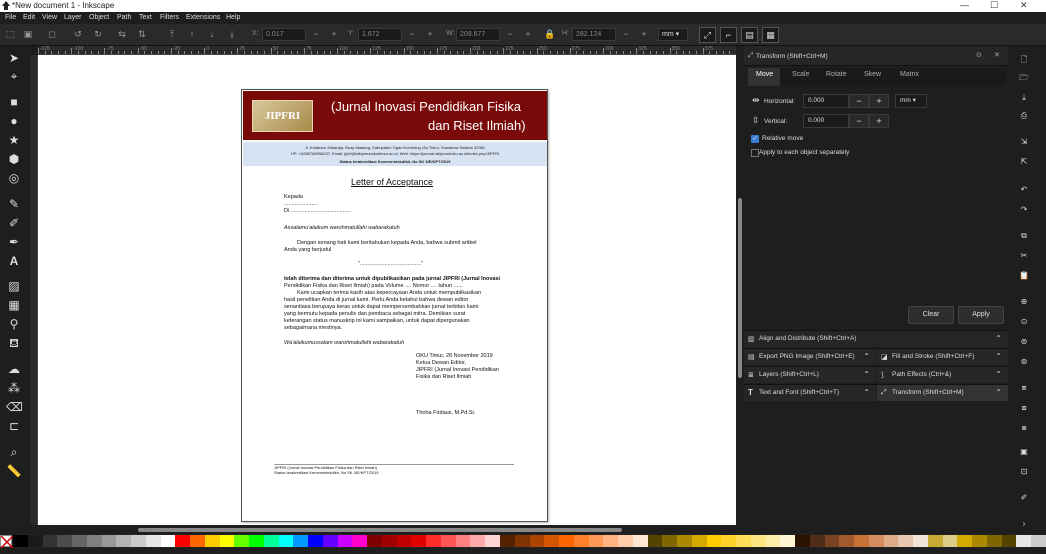  Describe the element at coordinates (122, 34) in the screenshot. I see `flip-horizontal-icon: ⇆` at that location.